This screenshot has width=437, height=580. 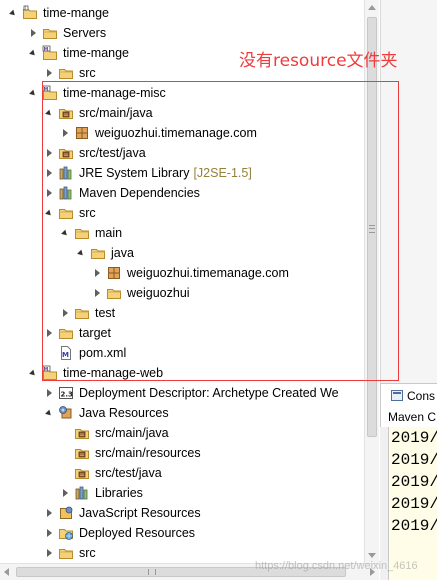 I want to click on tree-item: Libraries, so click(x=101, y=493).